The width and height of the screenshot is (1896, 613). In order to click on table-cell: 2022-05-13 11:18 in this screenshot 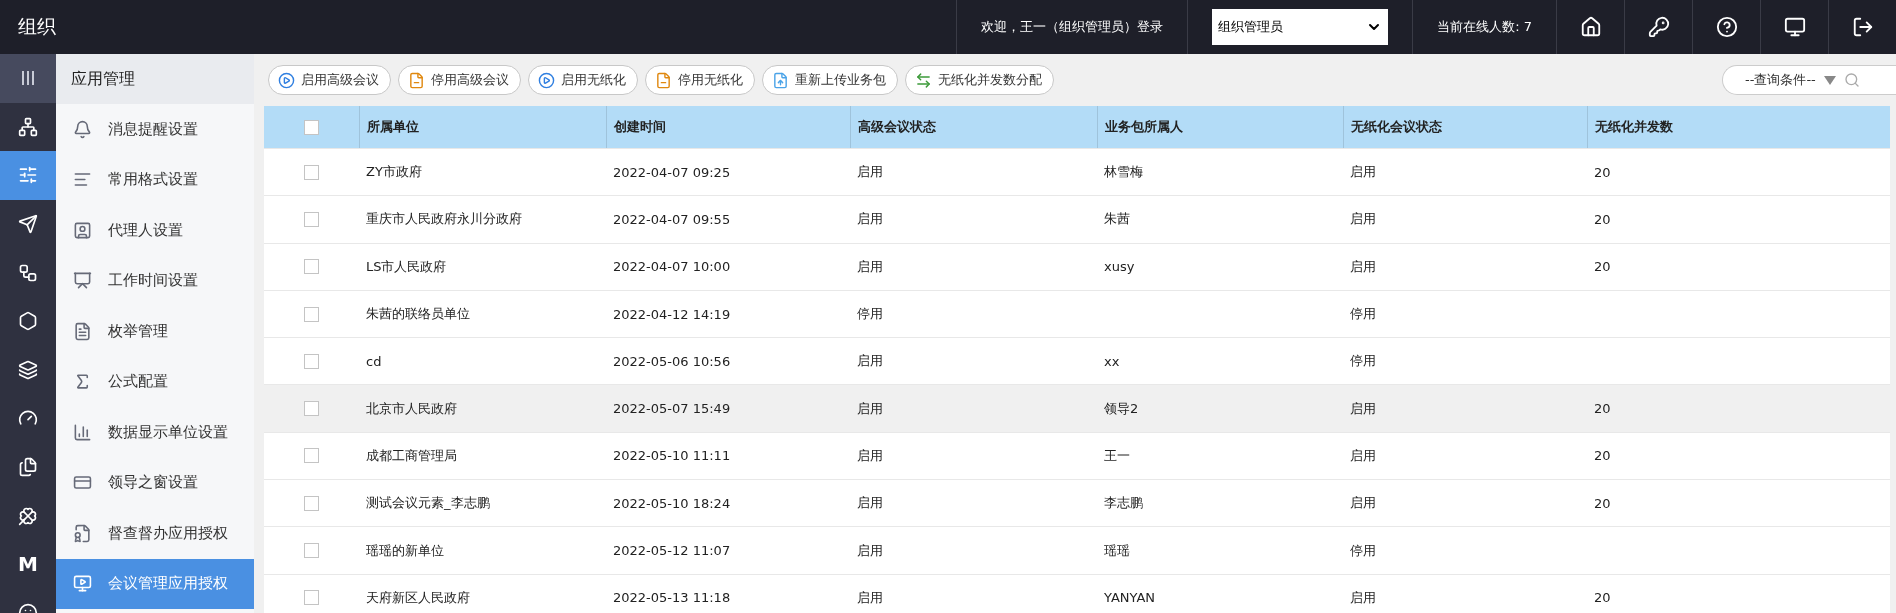, I will do `click(672, 598)`.